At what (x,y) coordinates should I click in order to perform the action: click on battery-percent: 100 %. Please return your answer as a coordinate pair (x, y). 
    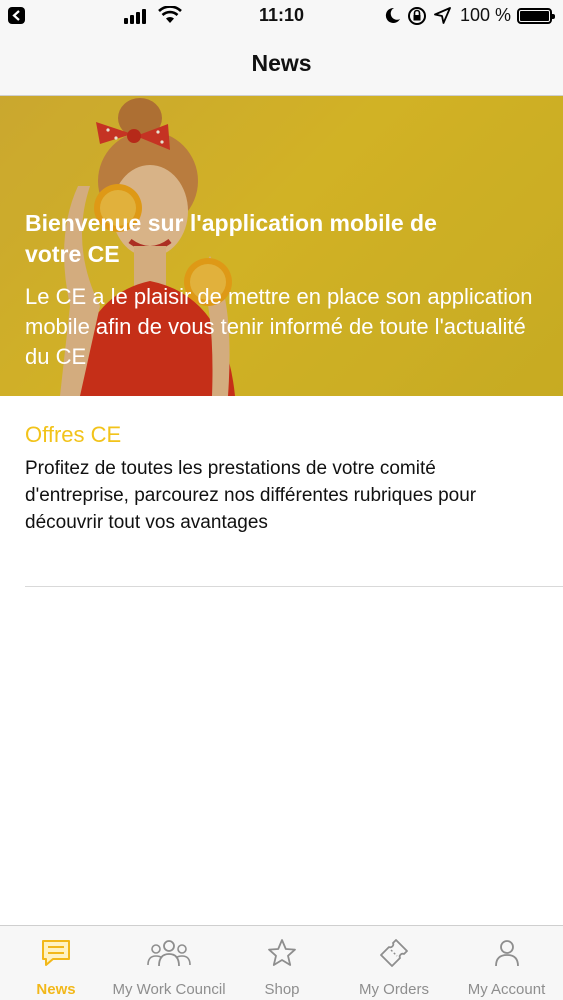
    Looking at the image, I should click on (486, 15).